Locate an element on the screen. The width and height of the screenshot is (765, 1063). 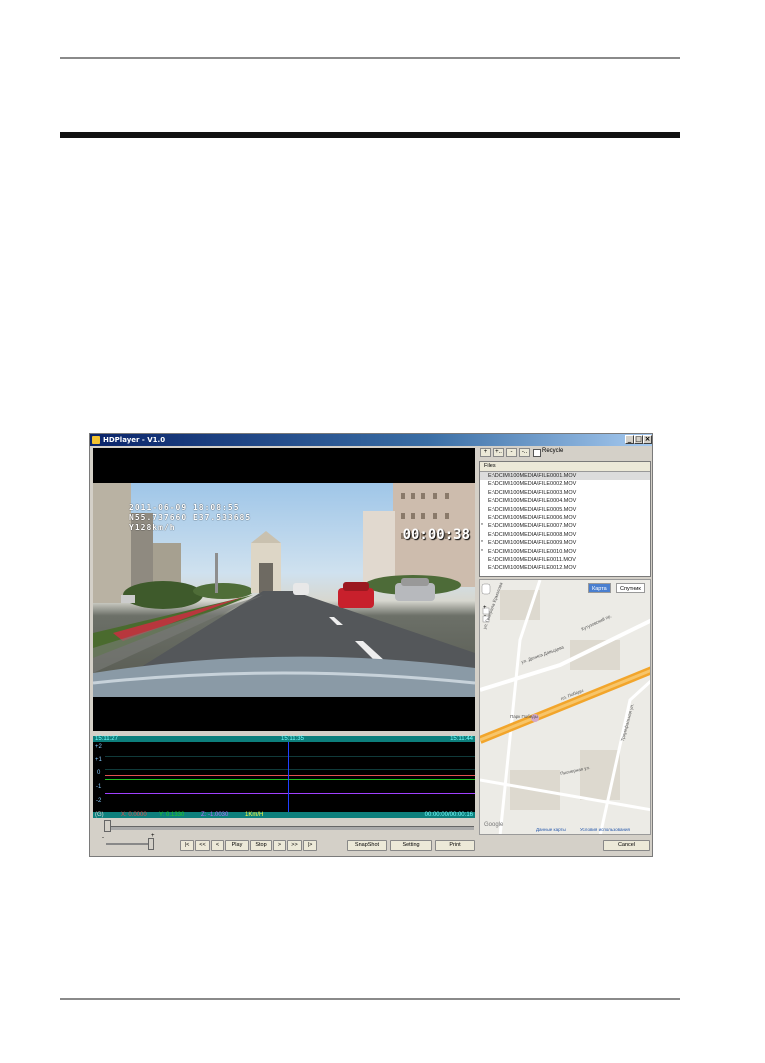
file-row: E:\DCIM\100MEDIA\FILE0002.MOV is located at coordinates (565, 484).